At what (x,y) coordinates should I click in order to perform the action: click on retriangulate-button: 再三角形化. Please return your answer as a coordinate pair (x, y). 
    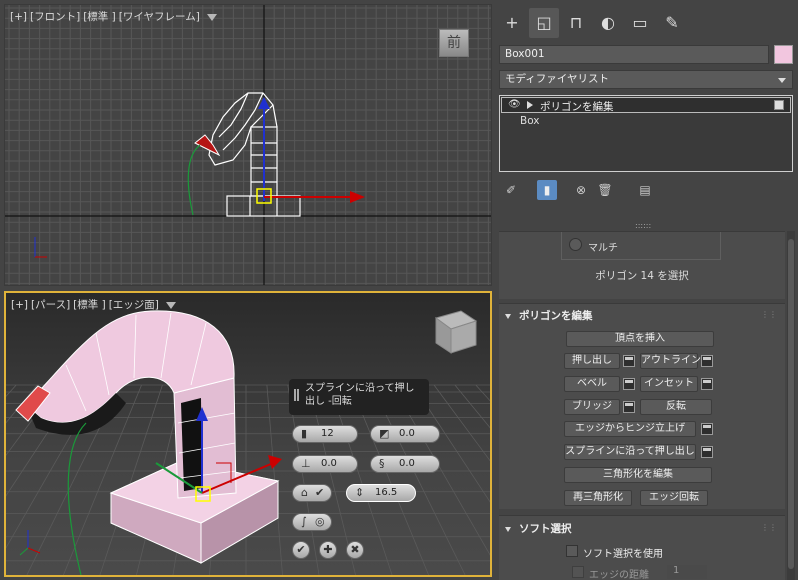
    Looking at the image, I should click on (598, 498).